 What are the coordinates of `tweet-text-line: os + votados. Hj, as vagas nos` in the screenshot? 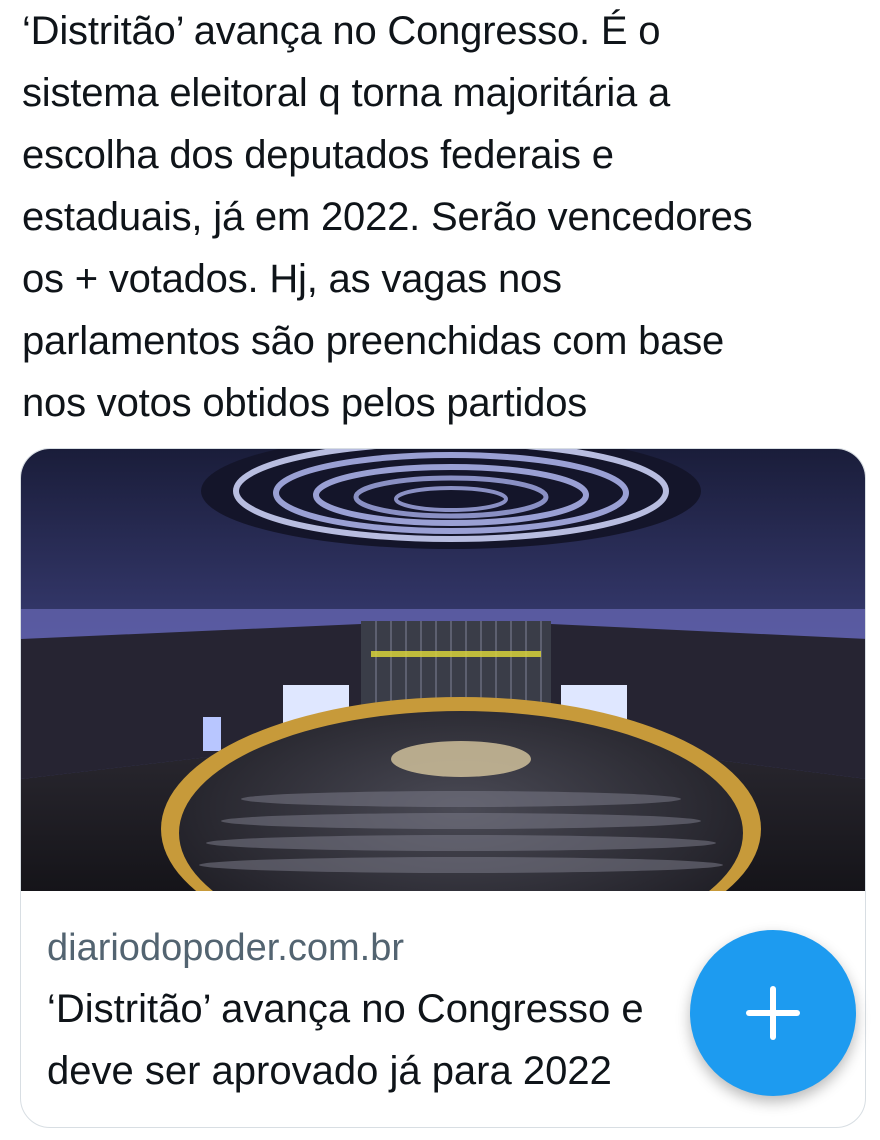 It's located at (292, 279).